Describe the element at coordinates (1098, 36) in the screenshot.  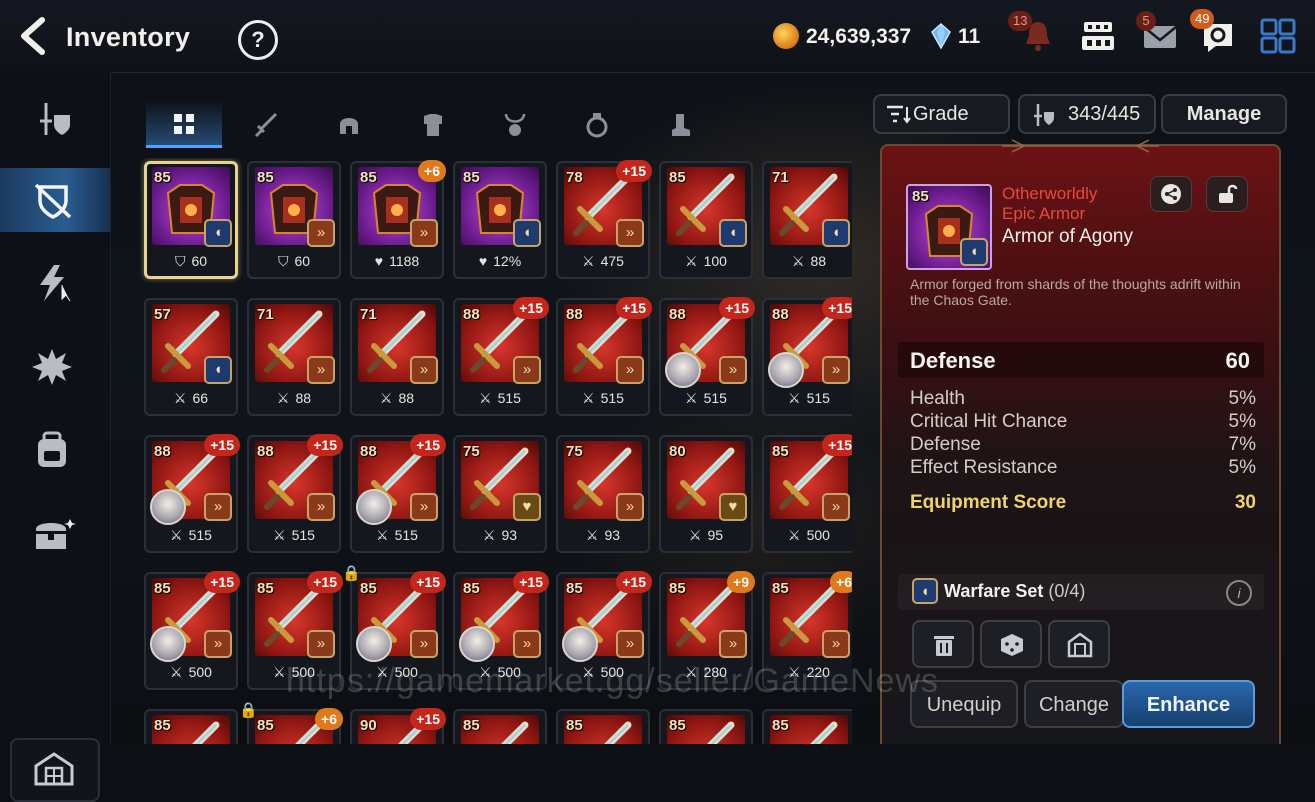
I see `team-formation-icon` at that location.